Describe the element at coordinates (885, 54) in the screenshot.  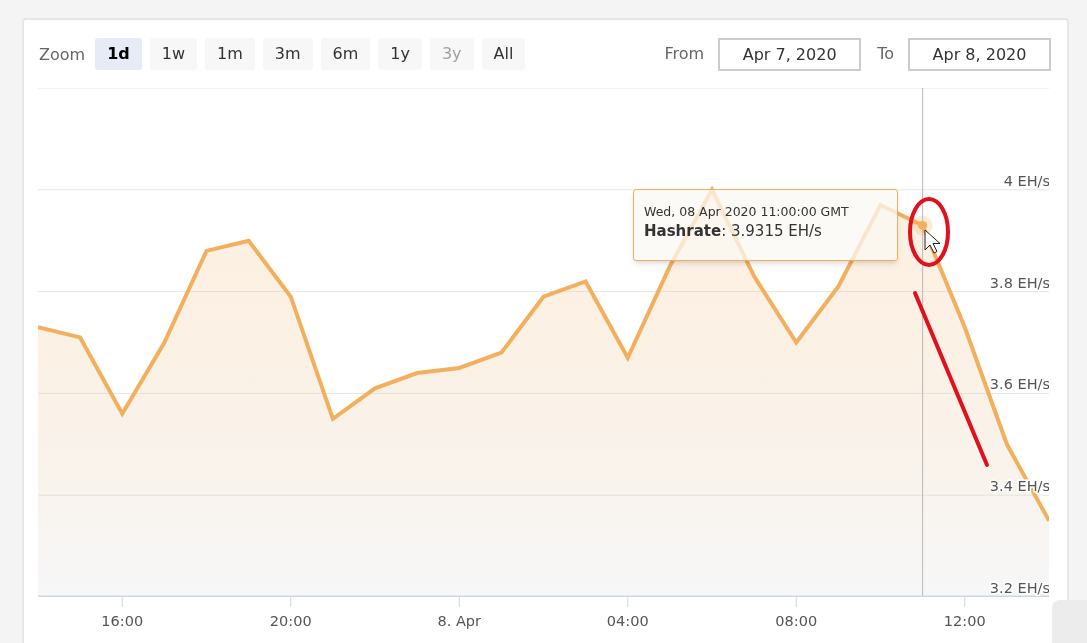
I see `to-label: To` at that location.